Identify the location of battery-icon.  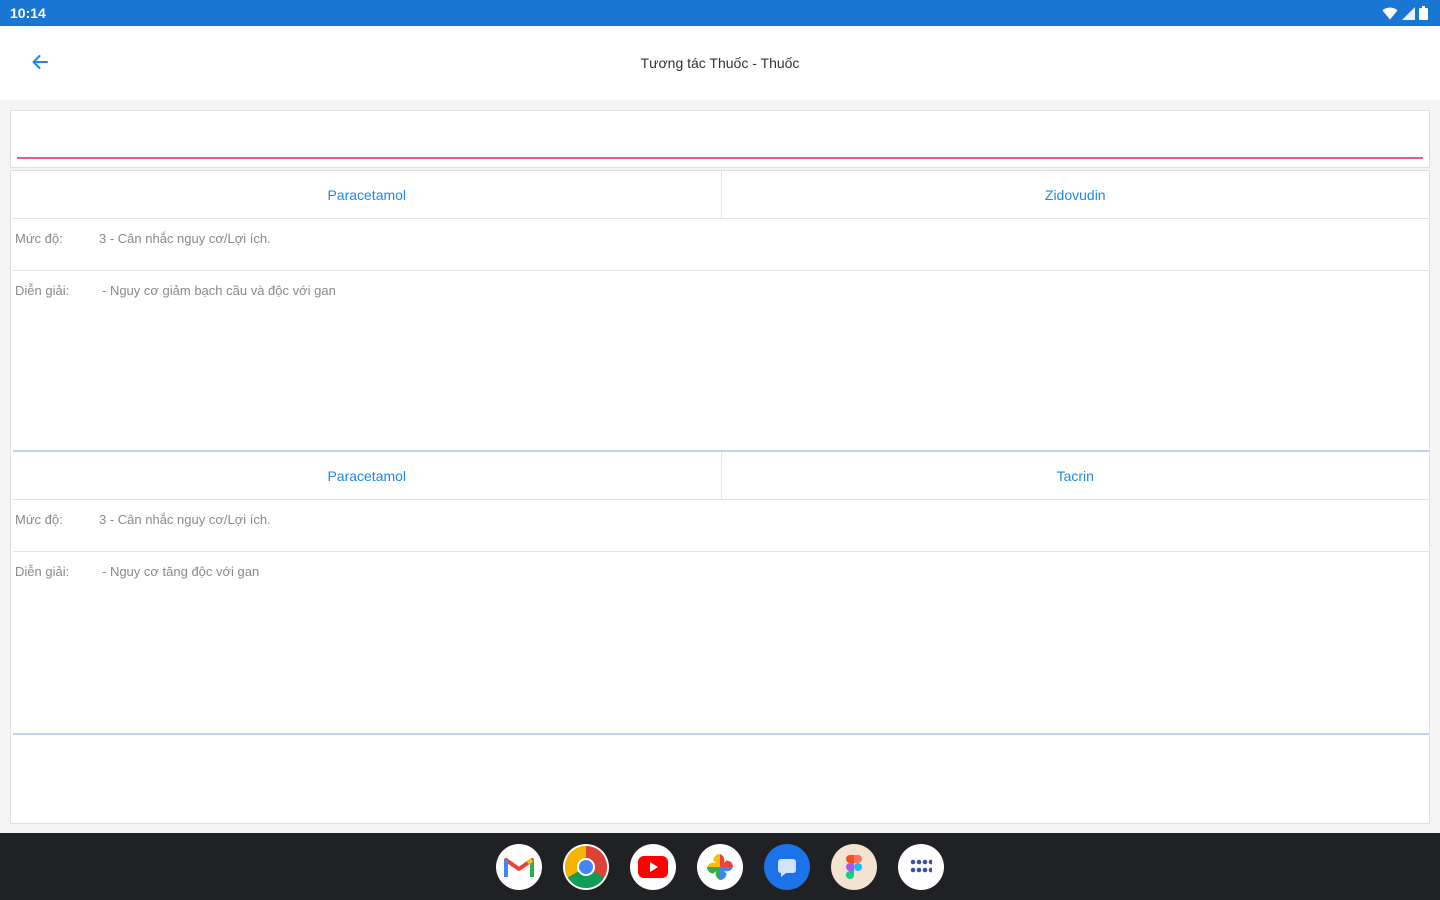
(1423, 13).